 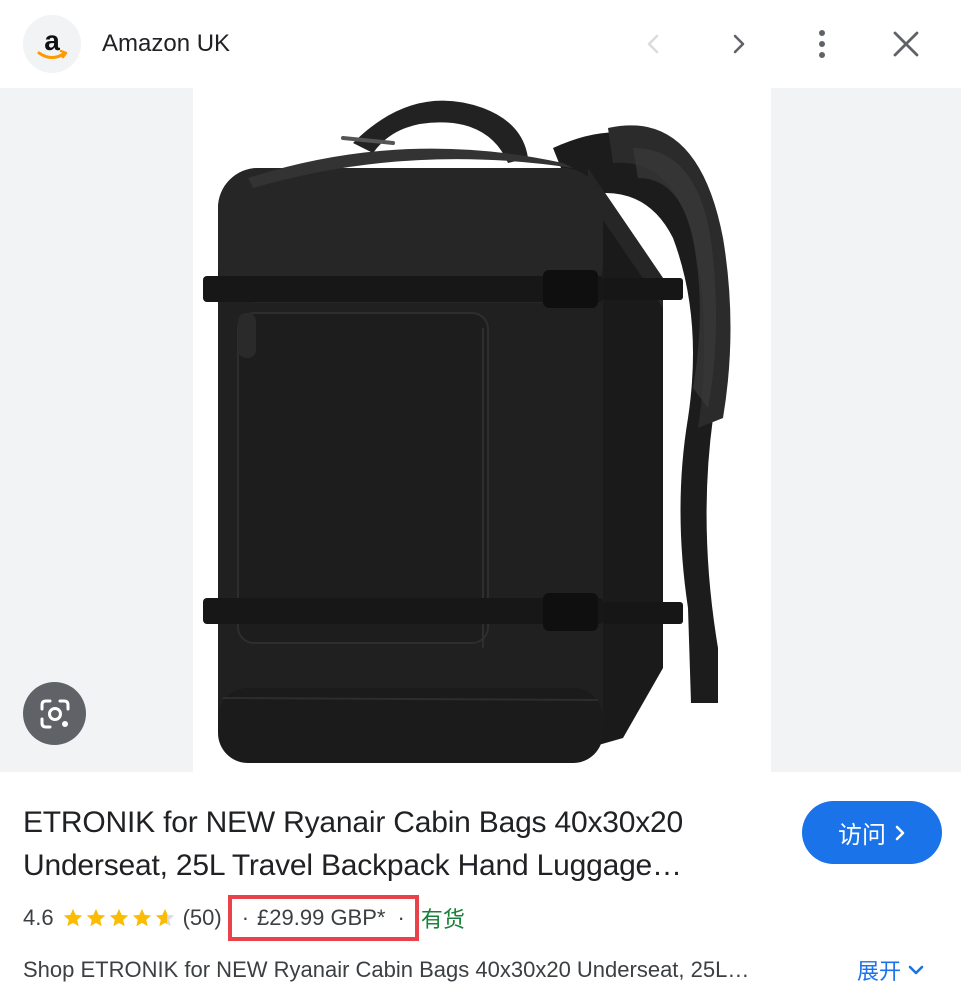 I want to click on svg-text: a, so click(x=52, y=40).